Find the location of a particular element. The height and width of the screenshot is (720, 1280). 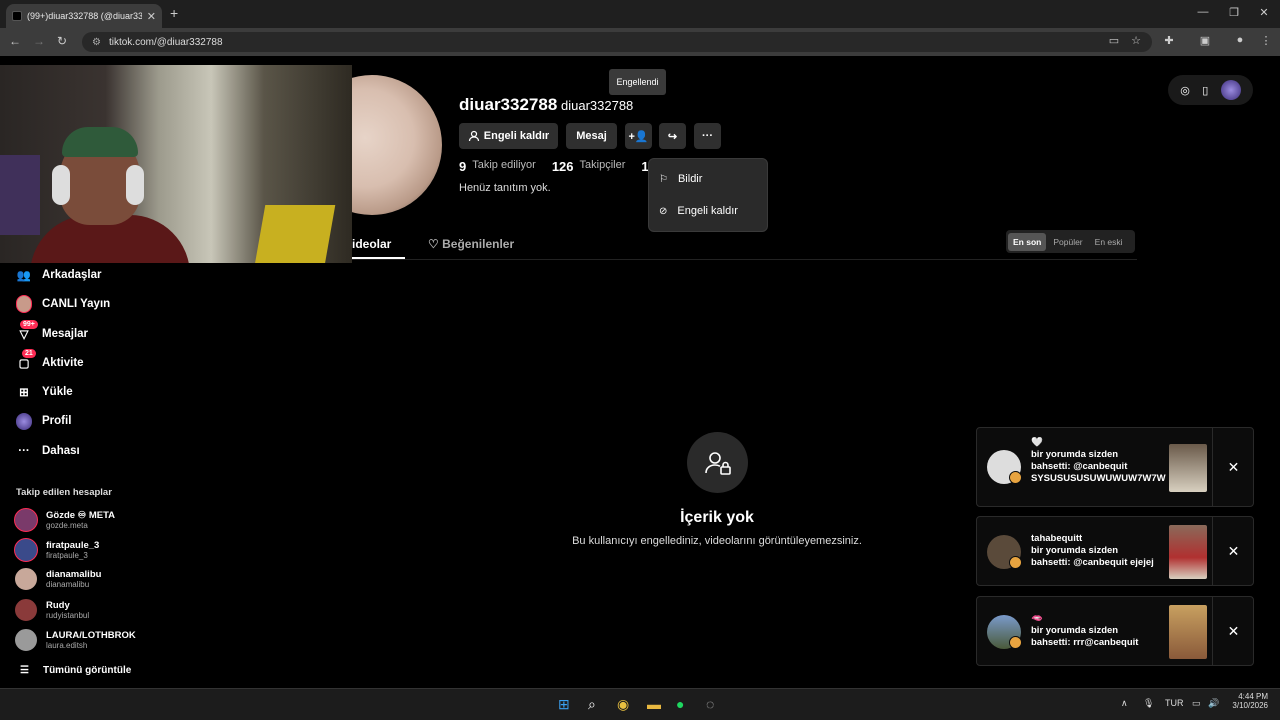

kebab-menu-icon: ⋮ is located at coordinates (1266, 40).